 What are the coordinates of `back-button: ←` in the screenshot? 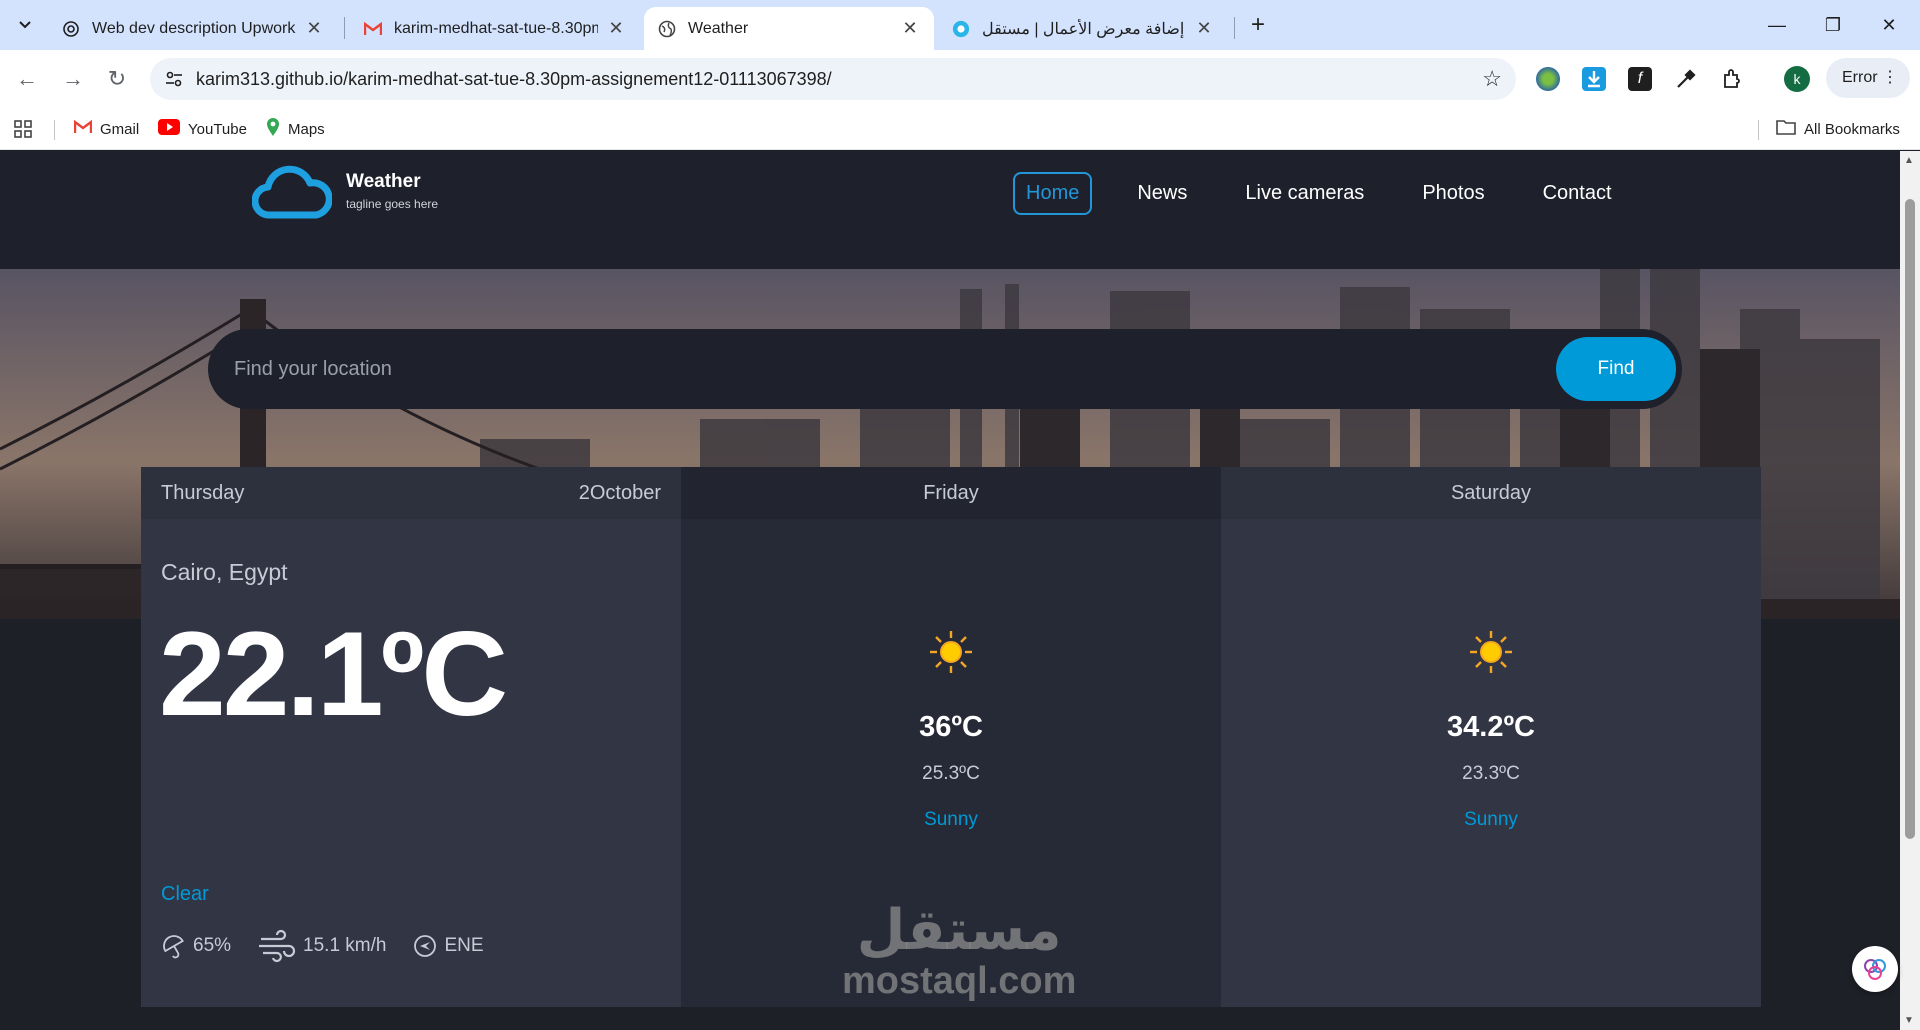 It's located at (27, 79).